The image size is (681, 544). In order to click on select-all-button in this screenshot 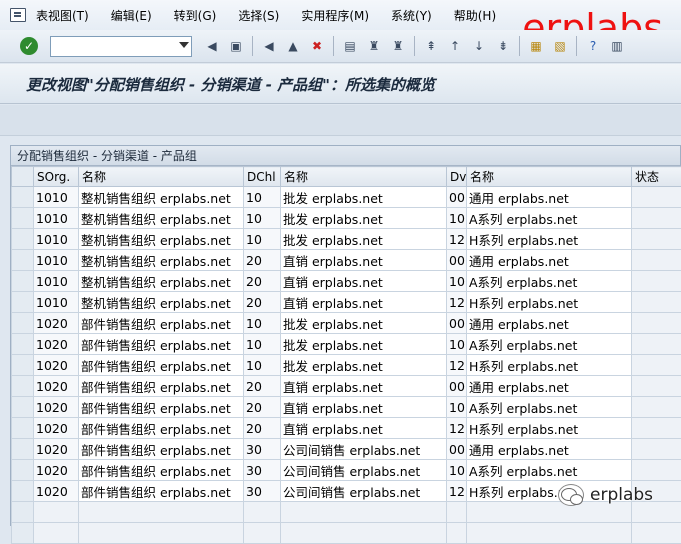, I will do `click(23, 177)`.